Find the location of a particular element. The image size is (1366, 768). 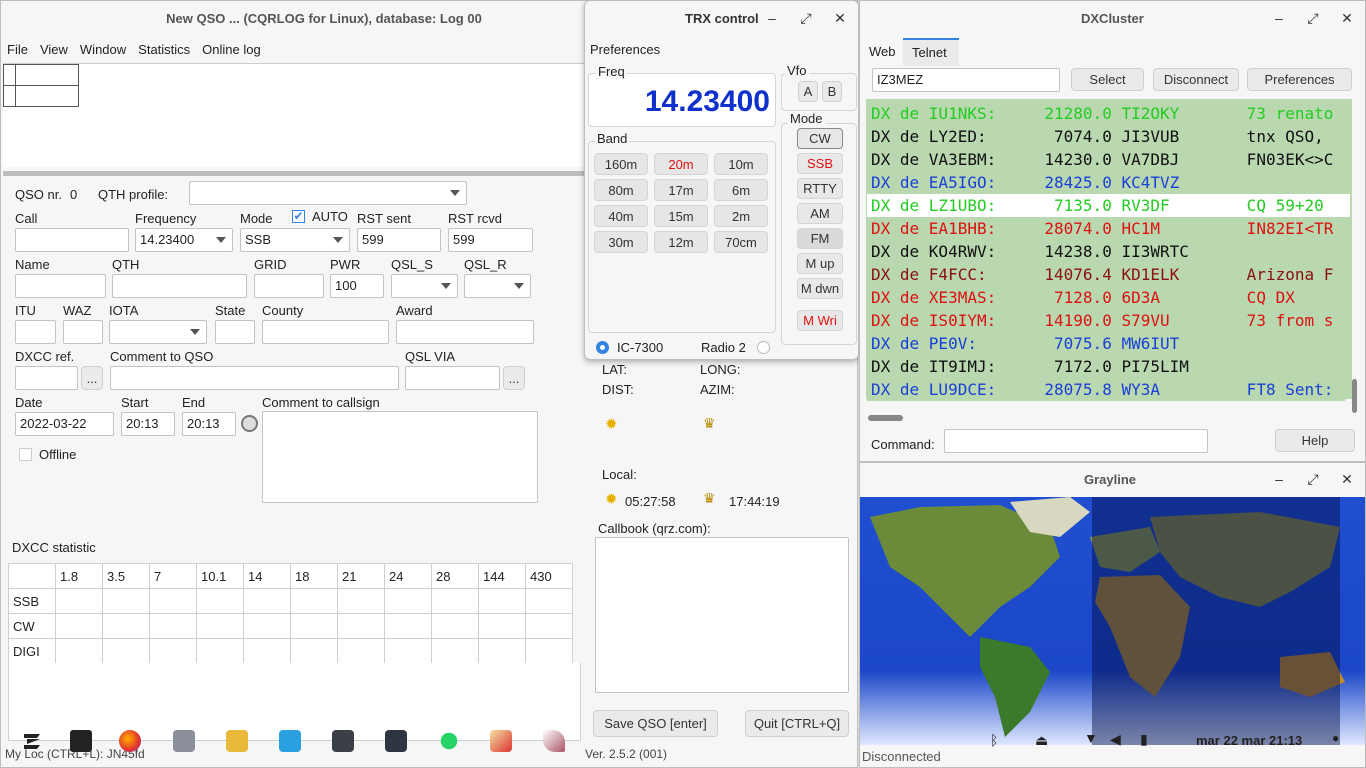

spot-row: DX de PE0V: 7075.6 MW6IUT is located at coordinates (1108, 343).